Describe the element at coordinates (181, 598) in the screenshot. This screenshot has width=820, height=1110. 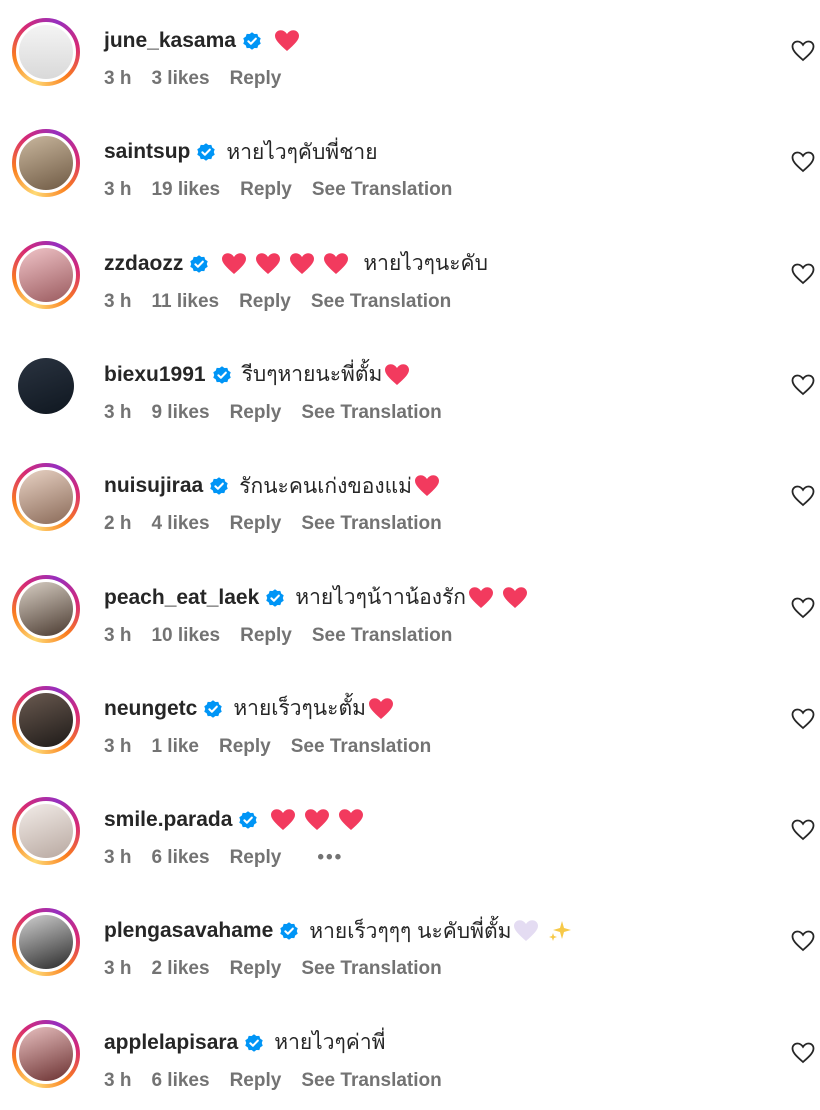
I see `username: peach_eat_laek` at that location.